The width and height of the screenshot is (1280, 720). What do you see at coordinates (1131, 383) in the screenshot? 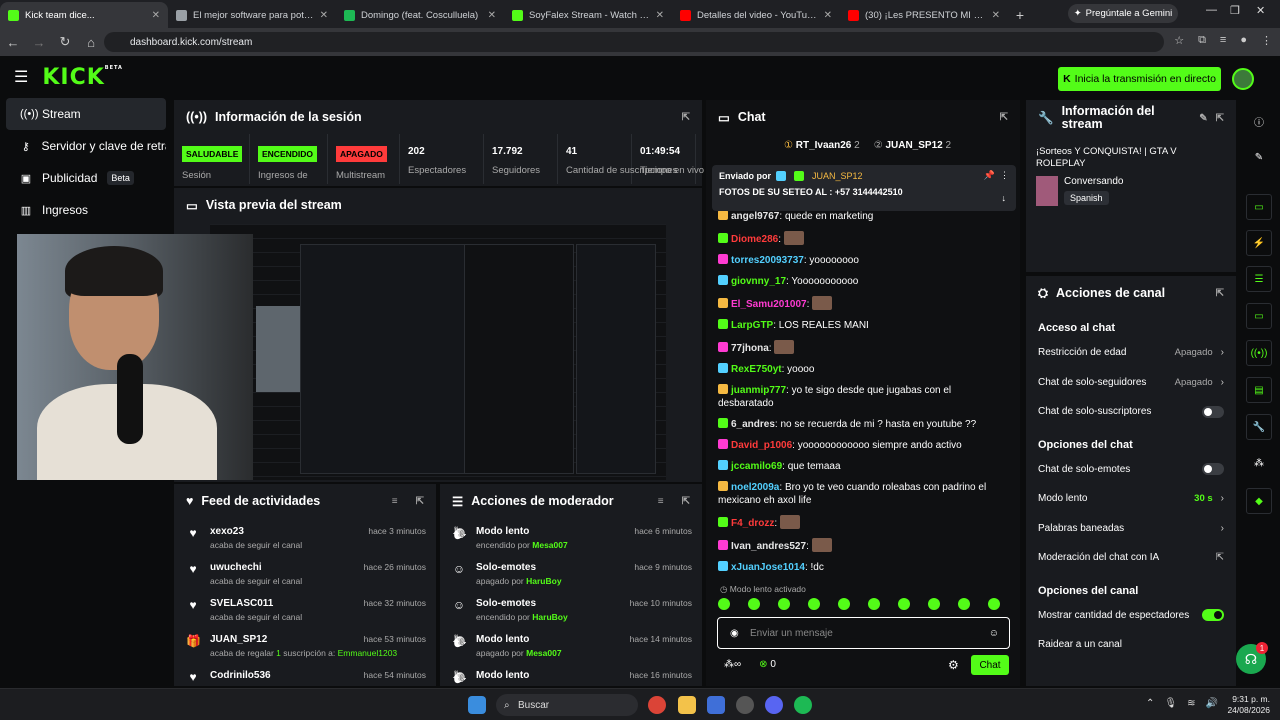
I see `setting-row: Chat de solo-seguidores Apagado ›` at bounding box center [1131, 383].